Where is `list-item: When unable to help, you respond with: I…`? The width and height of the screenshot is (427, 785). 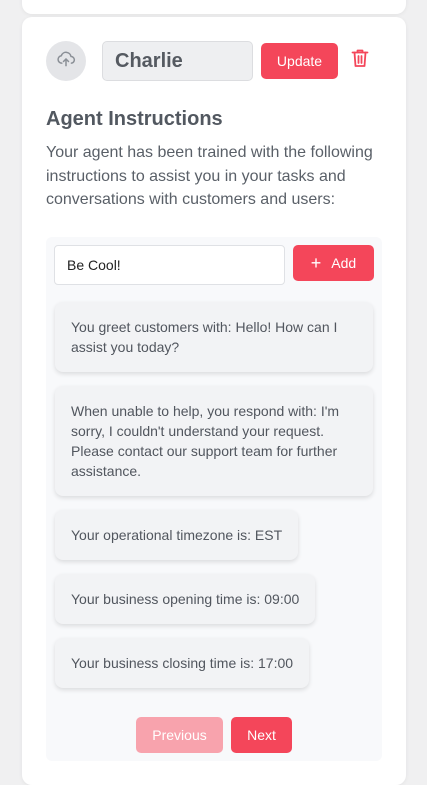 list-item: When unable to help, you respond with: I… is located at coordinates (214, 441).